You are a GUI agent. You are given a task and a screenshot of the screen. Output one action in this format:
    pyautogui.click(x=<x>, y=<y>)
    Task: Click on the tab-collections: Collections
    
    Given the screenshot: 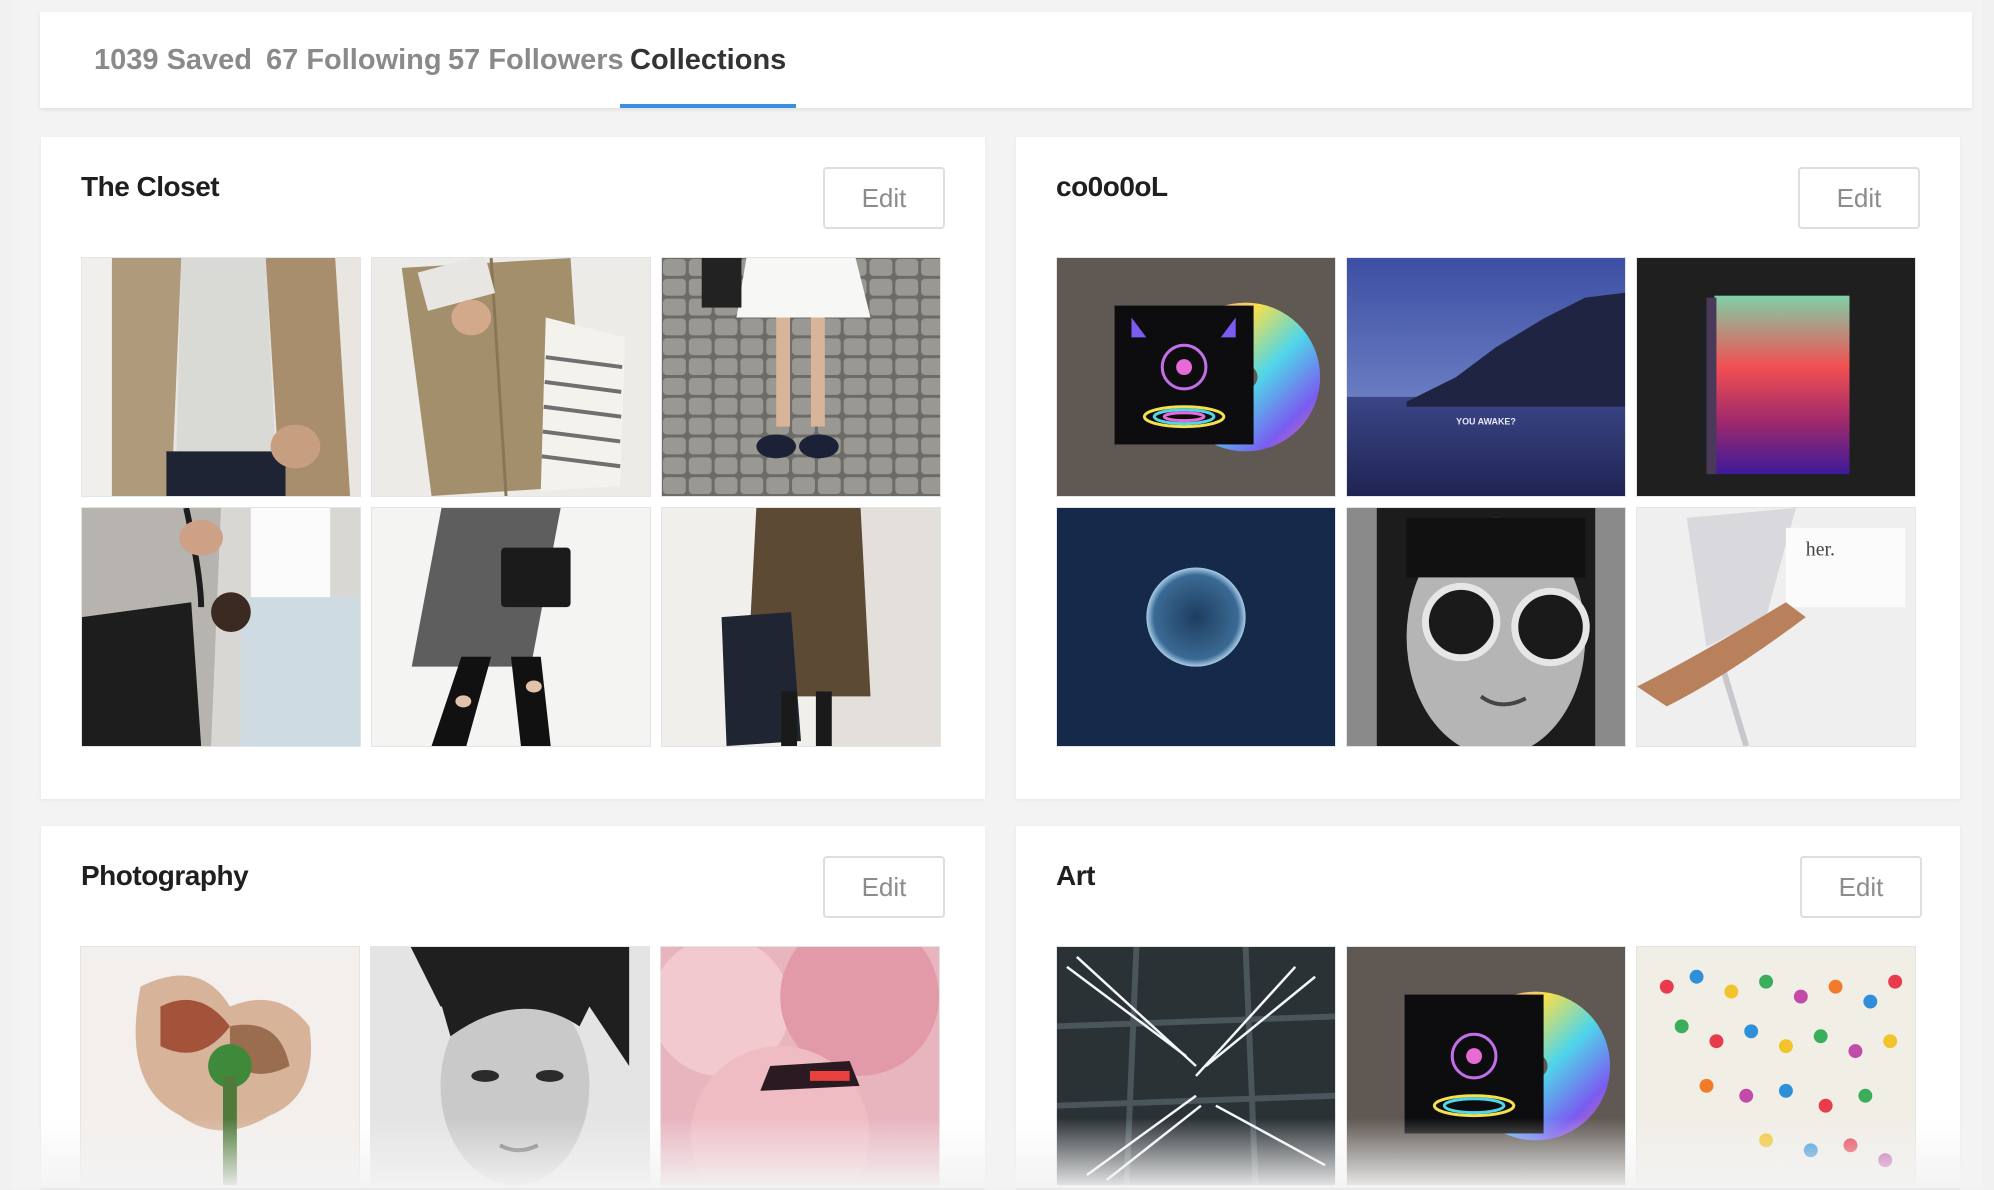 What is the action you would take?
    pyautogui.click(x=708, y=60)
    